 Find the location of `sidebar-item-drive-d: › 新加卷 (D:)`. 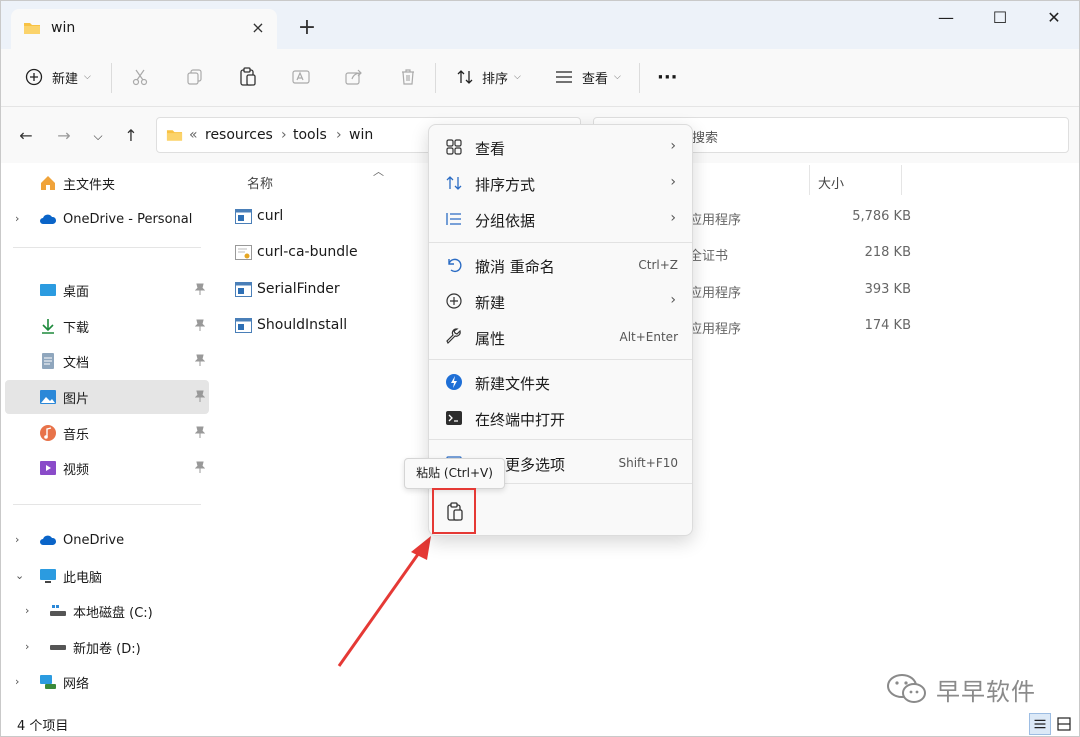

sidebar-item-drive-d: › 新加卷 (D:) is located at coordinates (107, 647).